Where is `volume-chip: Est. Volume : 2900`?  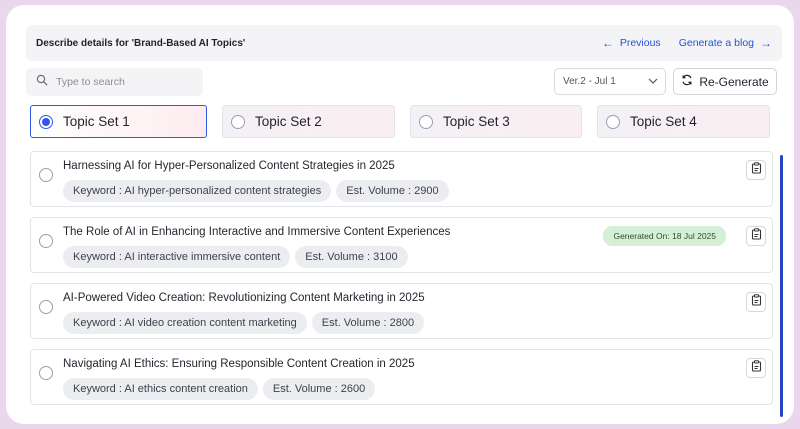
volume-chip: Est. Volume : 2900 is located at coordinates (392, 191).